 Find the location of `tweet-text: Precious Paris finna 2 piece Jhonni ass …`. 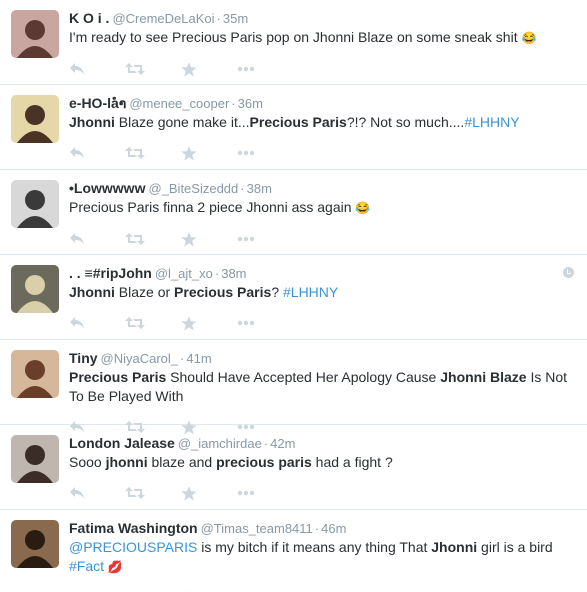

tweet-text: Precious Paris finna 2 piece Jhonni ass … is located at coordinates (220, 207).